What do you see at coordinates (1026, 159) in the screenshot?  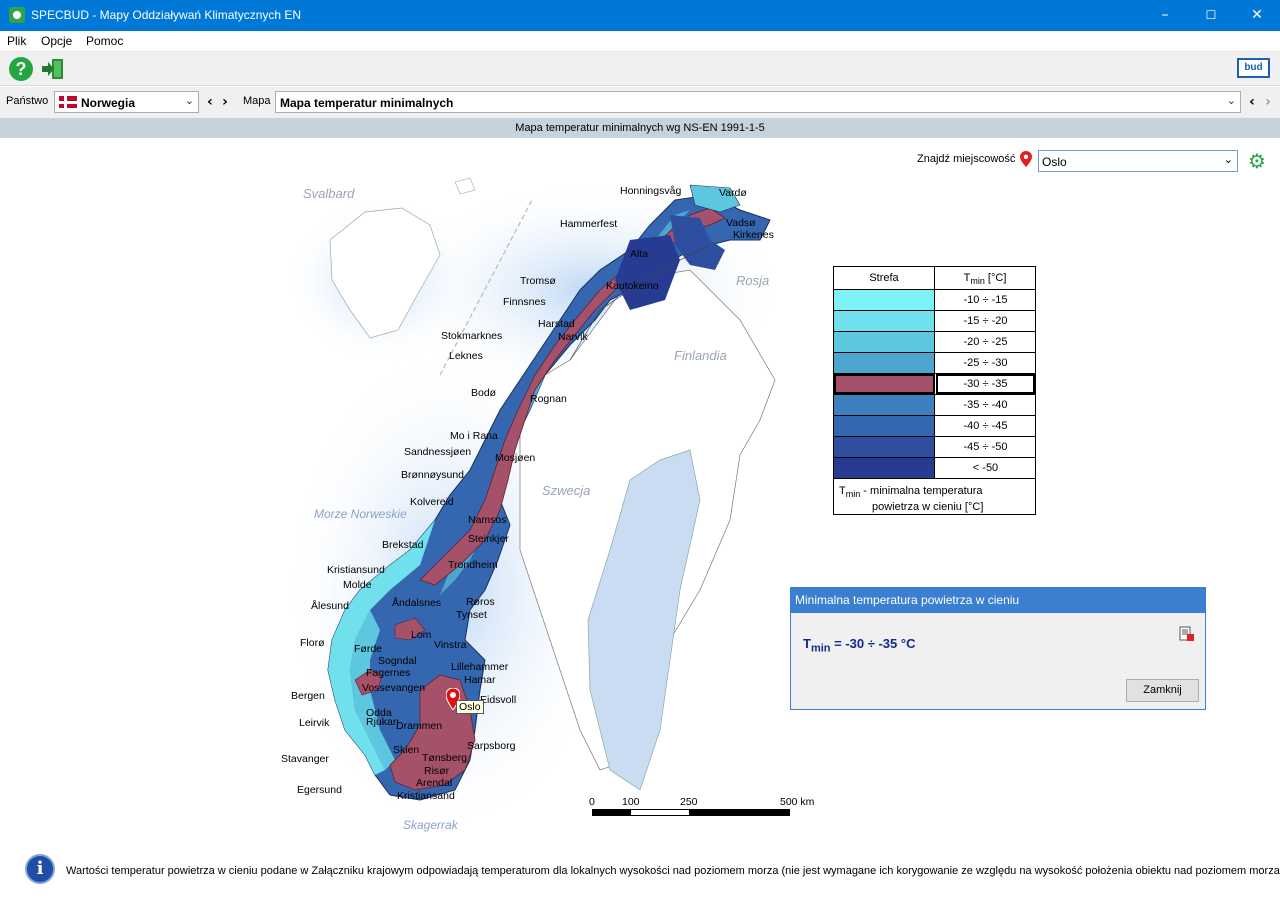 I see `map-pin-icon` at bounding box center [1026, 159].